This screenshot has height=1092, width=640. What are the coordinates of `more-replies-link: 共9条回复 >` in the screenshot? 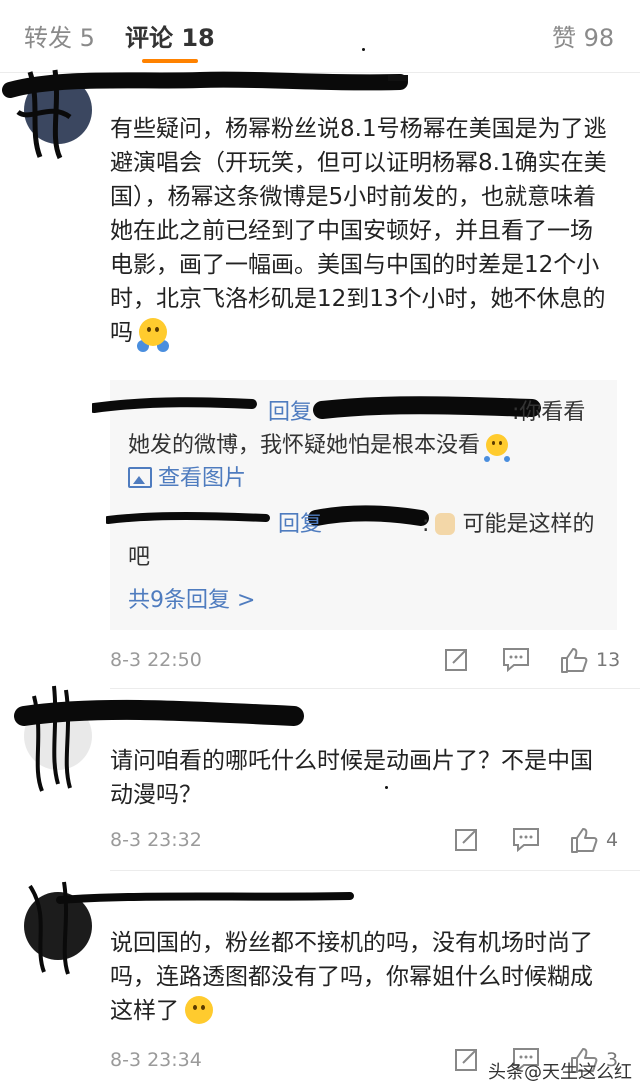 It's located at (363, 600).